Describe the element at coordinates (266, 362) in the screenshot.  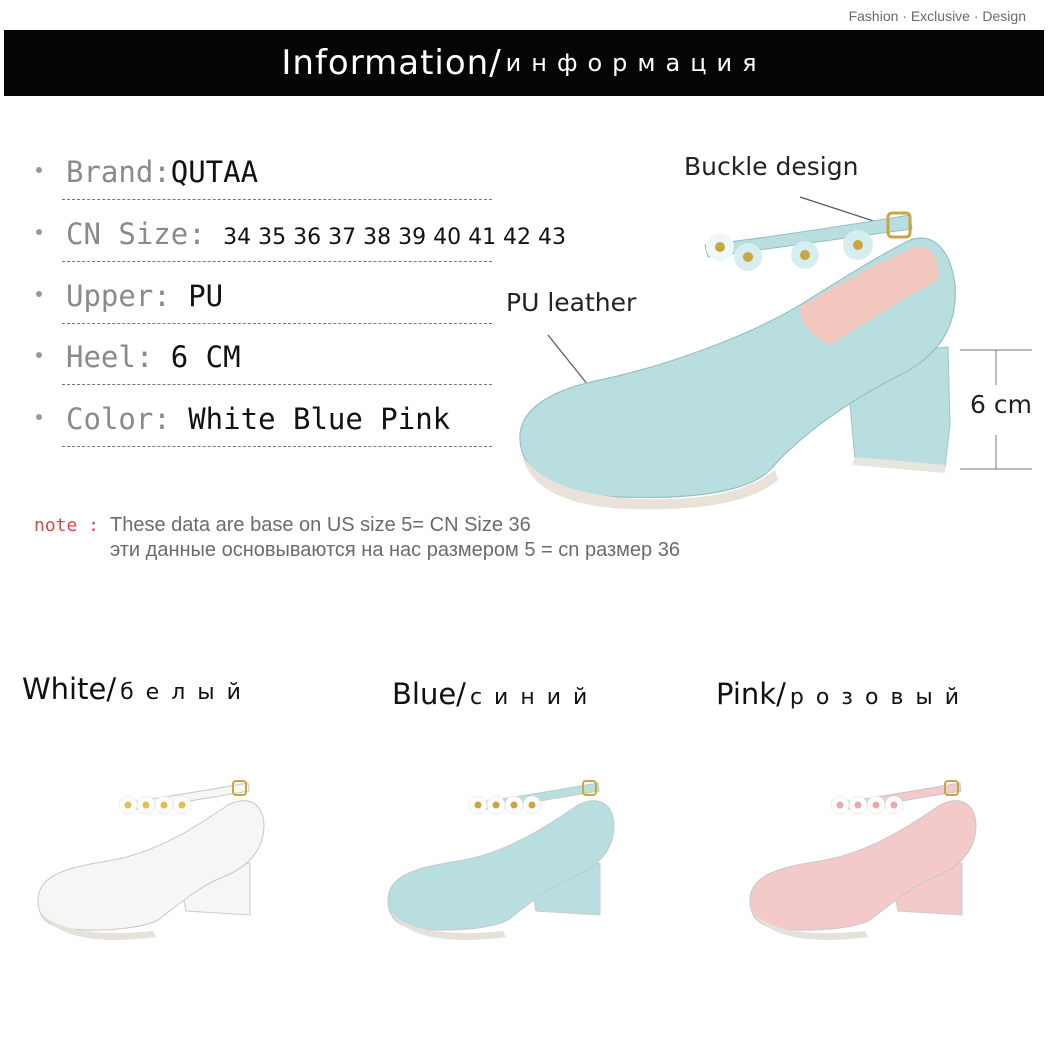
I see `spec-heel: Heel: 6 CM` at that location.